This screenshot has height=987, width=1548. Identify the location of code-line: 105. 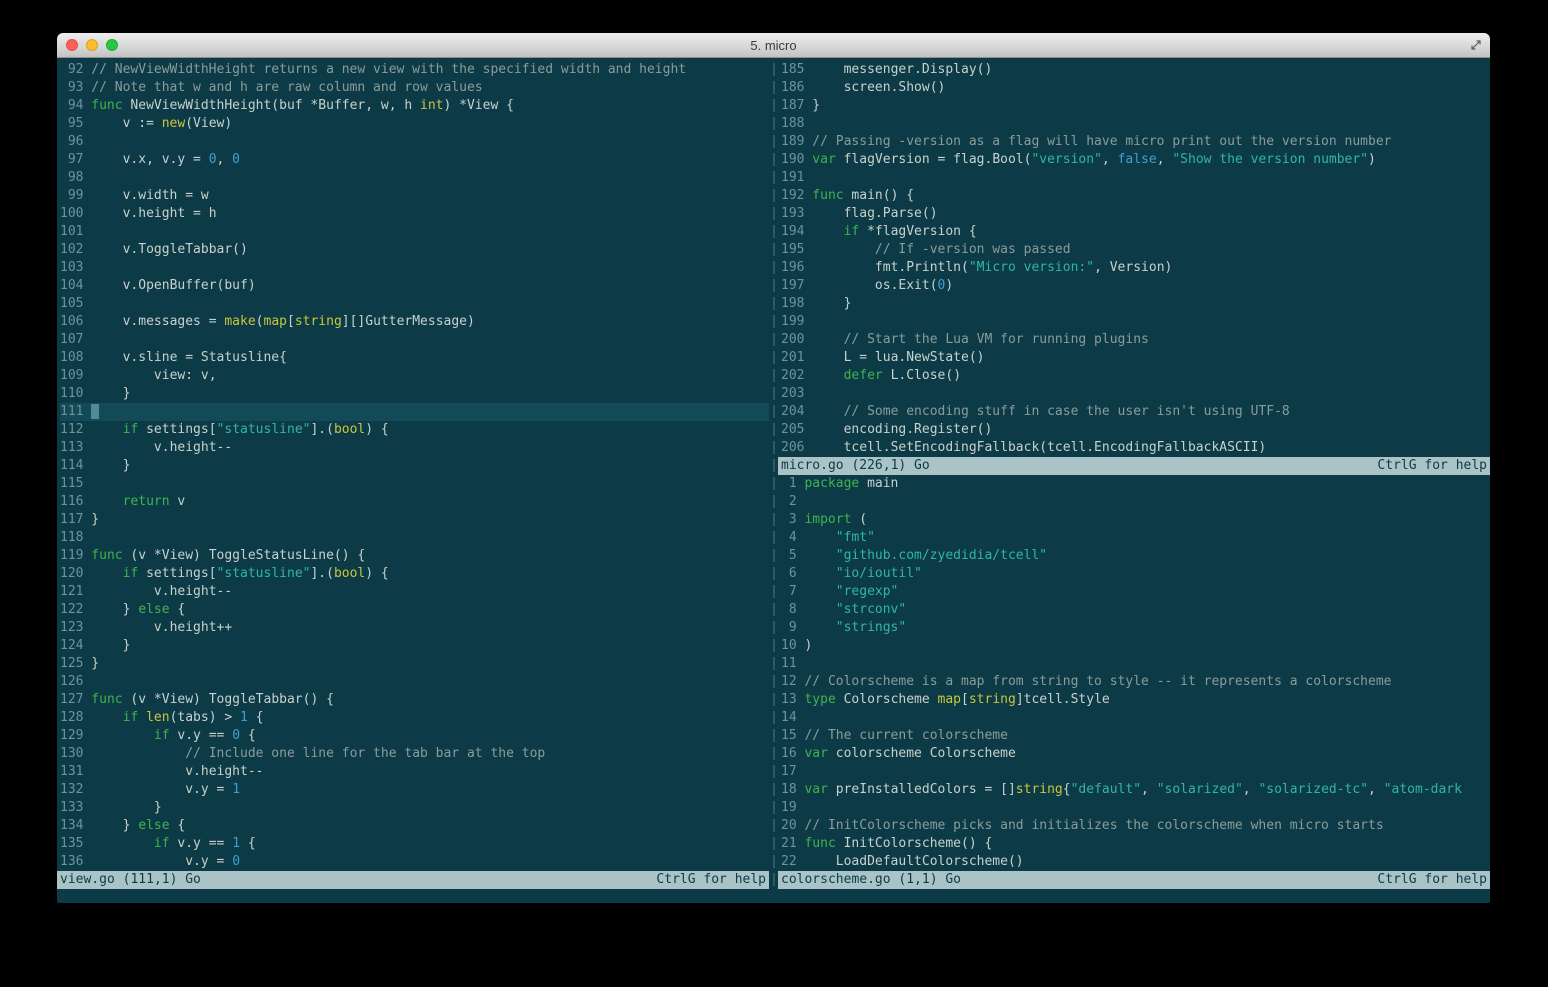
(414, 304).